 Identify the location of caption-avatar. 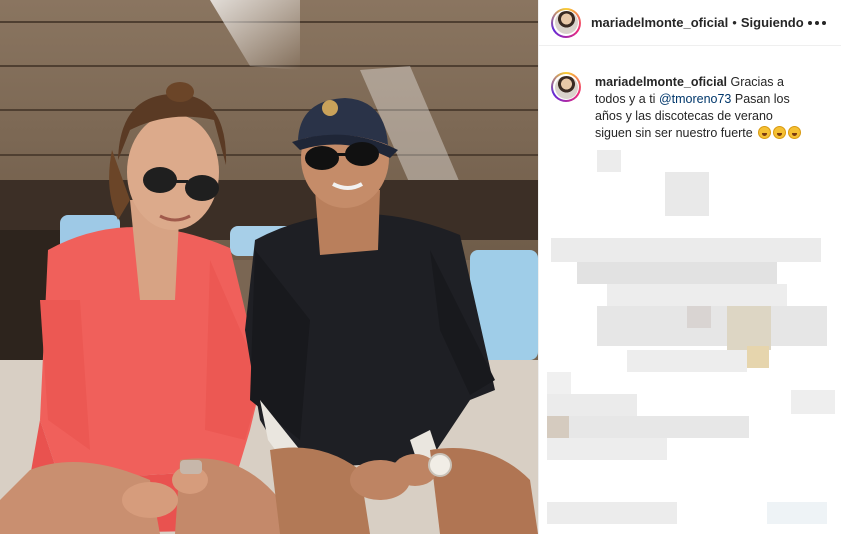
(566, 87).